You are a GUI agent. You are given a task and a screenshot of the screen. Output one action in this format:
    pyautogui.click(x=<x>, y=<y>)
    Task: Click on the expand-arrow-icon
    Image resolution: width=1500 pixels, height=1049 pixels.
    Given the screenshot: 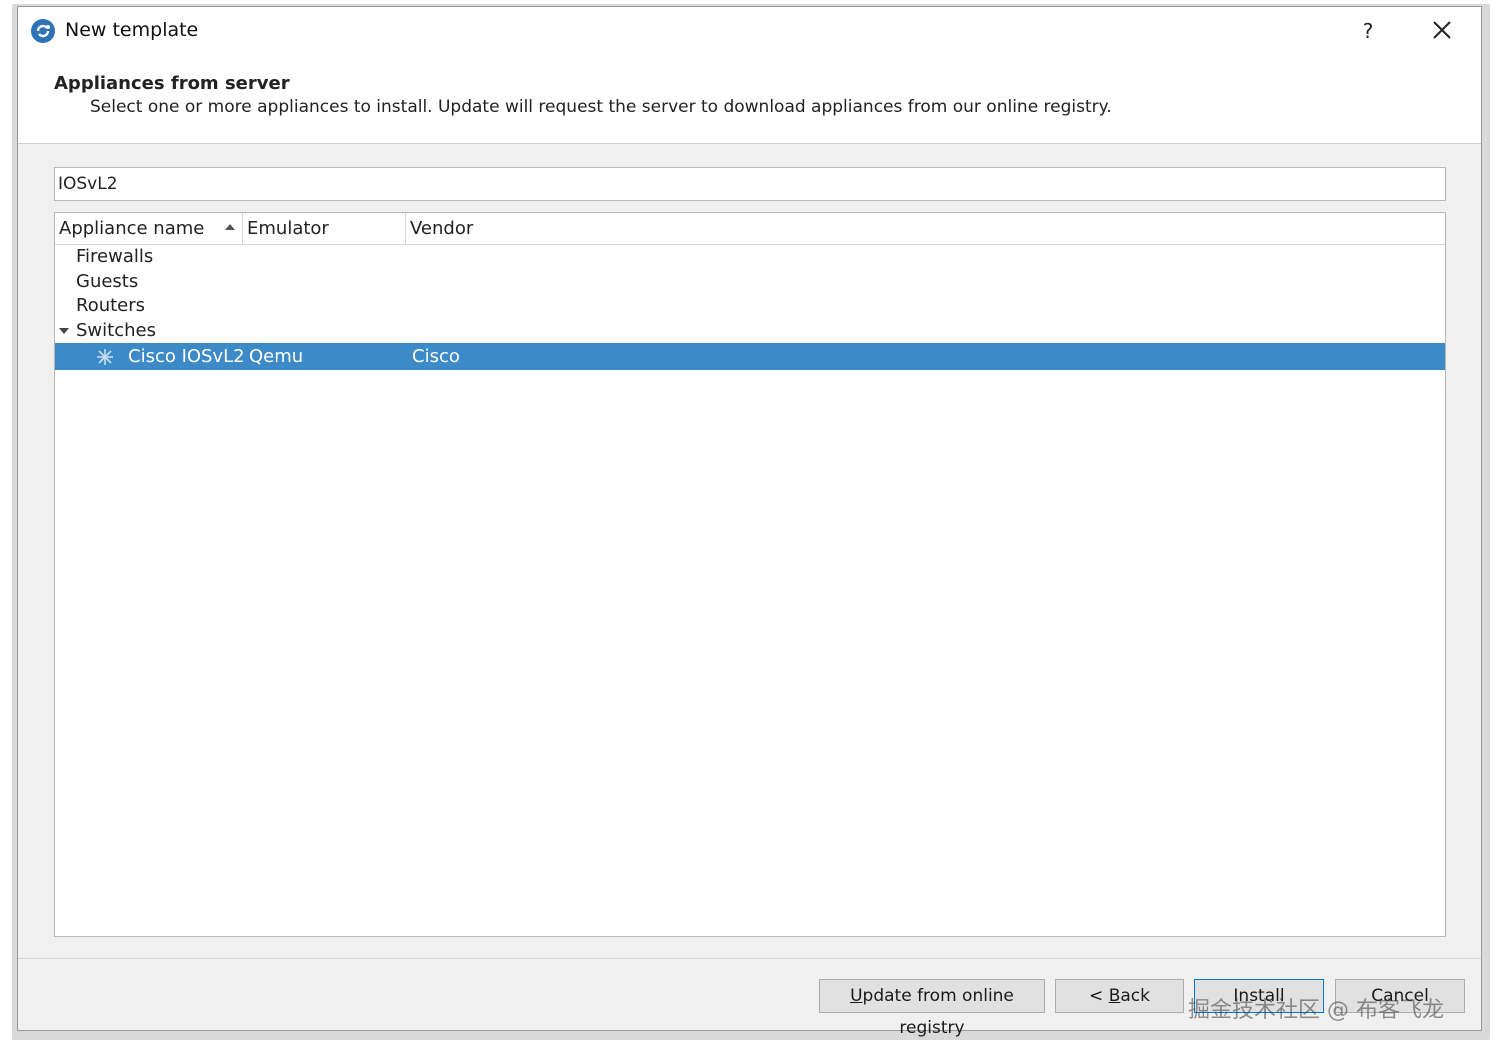 What is the action you would take?
    pyautogui.click(x=64, y=331)
    